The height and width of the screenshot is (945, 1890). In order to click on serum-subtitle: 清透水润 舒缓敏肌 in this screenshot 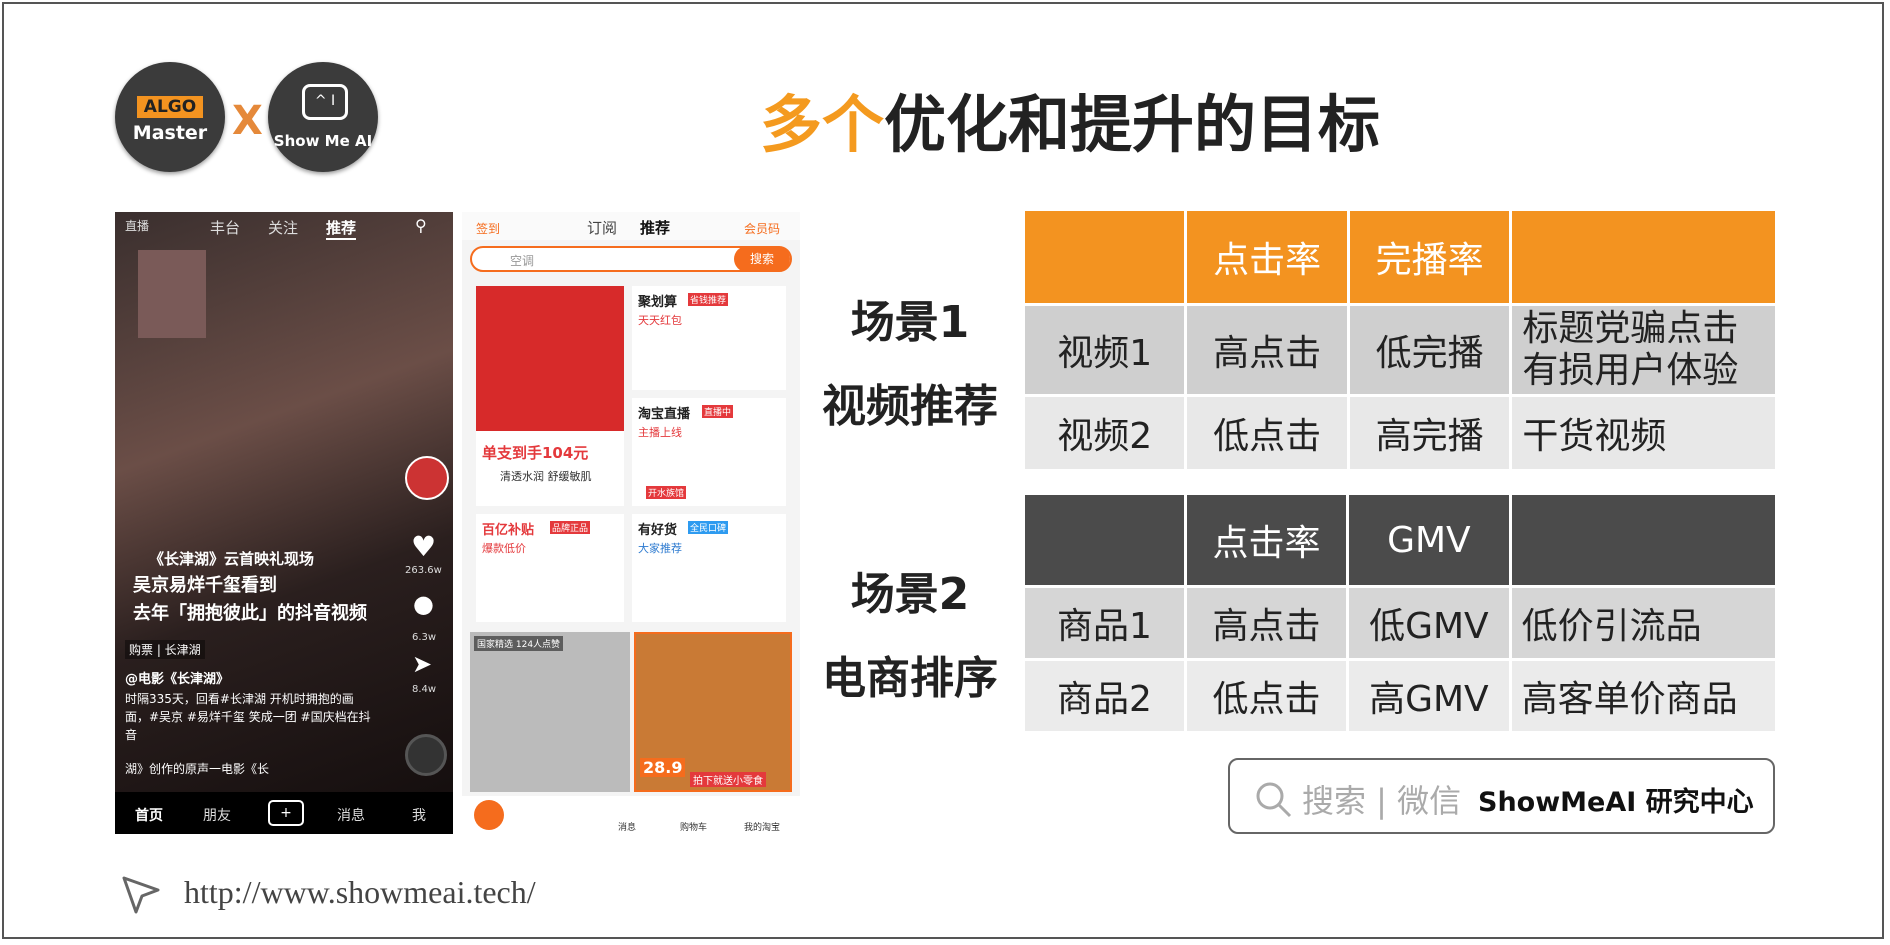, I will do `click(546, 476)`.